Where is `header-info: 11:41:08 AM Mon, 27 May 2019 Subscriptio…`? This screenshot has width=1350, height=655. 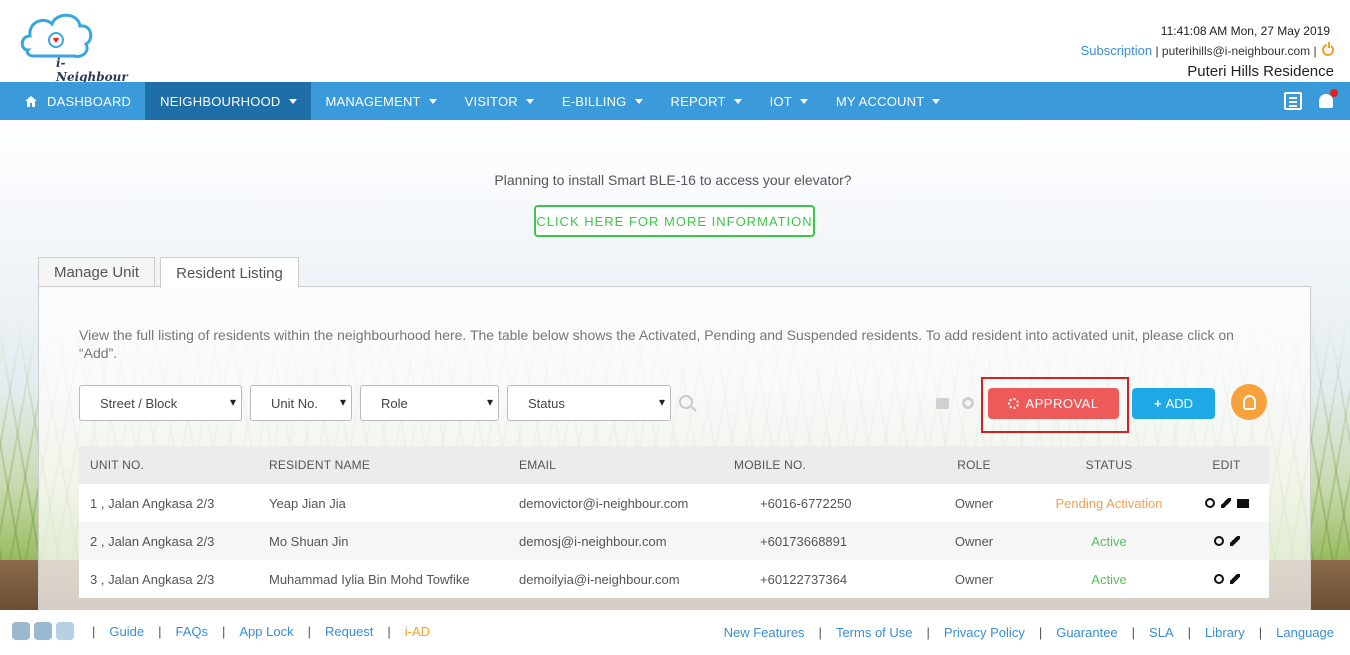
header-info: 11:41:08 AM Mon, 27 May 2019 Subscriptio… is located at coordinates (1207, 52).